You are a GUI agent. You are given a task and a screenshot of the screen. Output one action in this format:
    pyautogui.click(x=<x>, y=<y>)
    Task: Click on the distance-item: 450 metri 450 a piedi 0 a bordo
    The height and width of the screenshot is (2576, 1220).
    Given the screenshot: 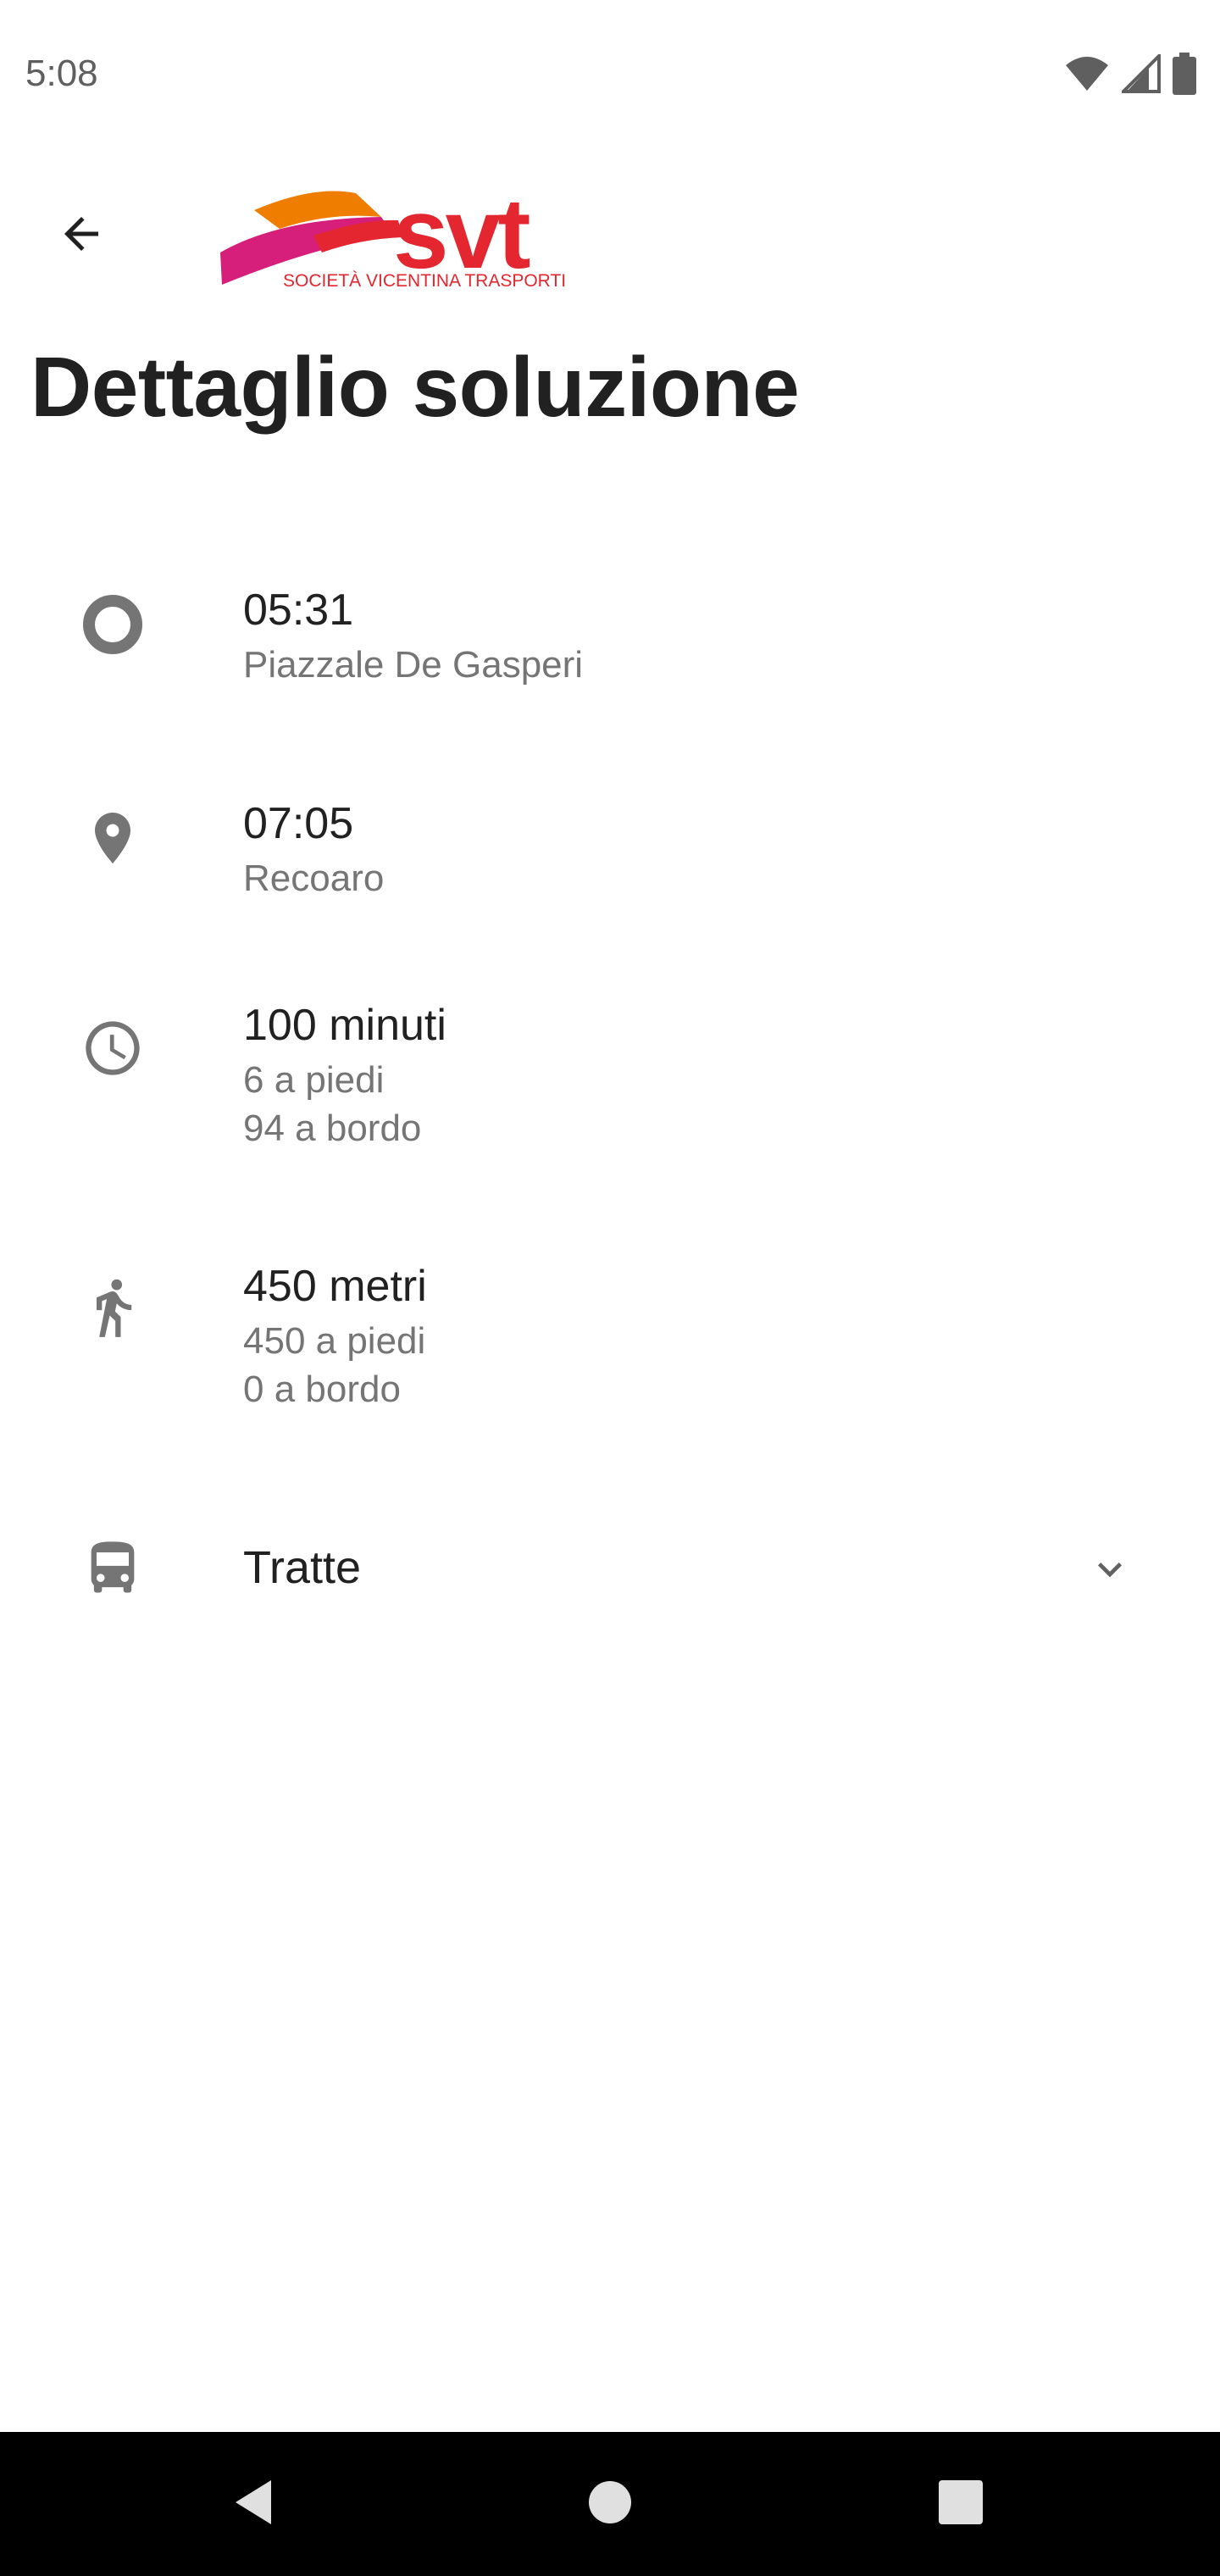 What is the action you would take?
    pyautogui.click(x=610, y=1357)
    